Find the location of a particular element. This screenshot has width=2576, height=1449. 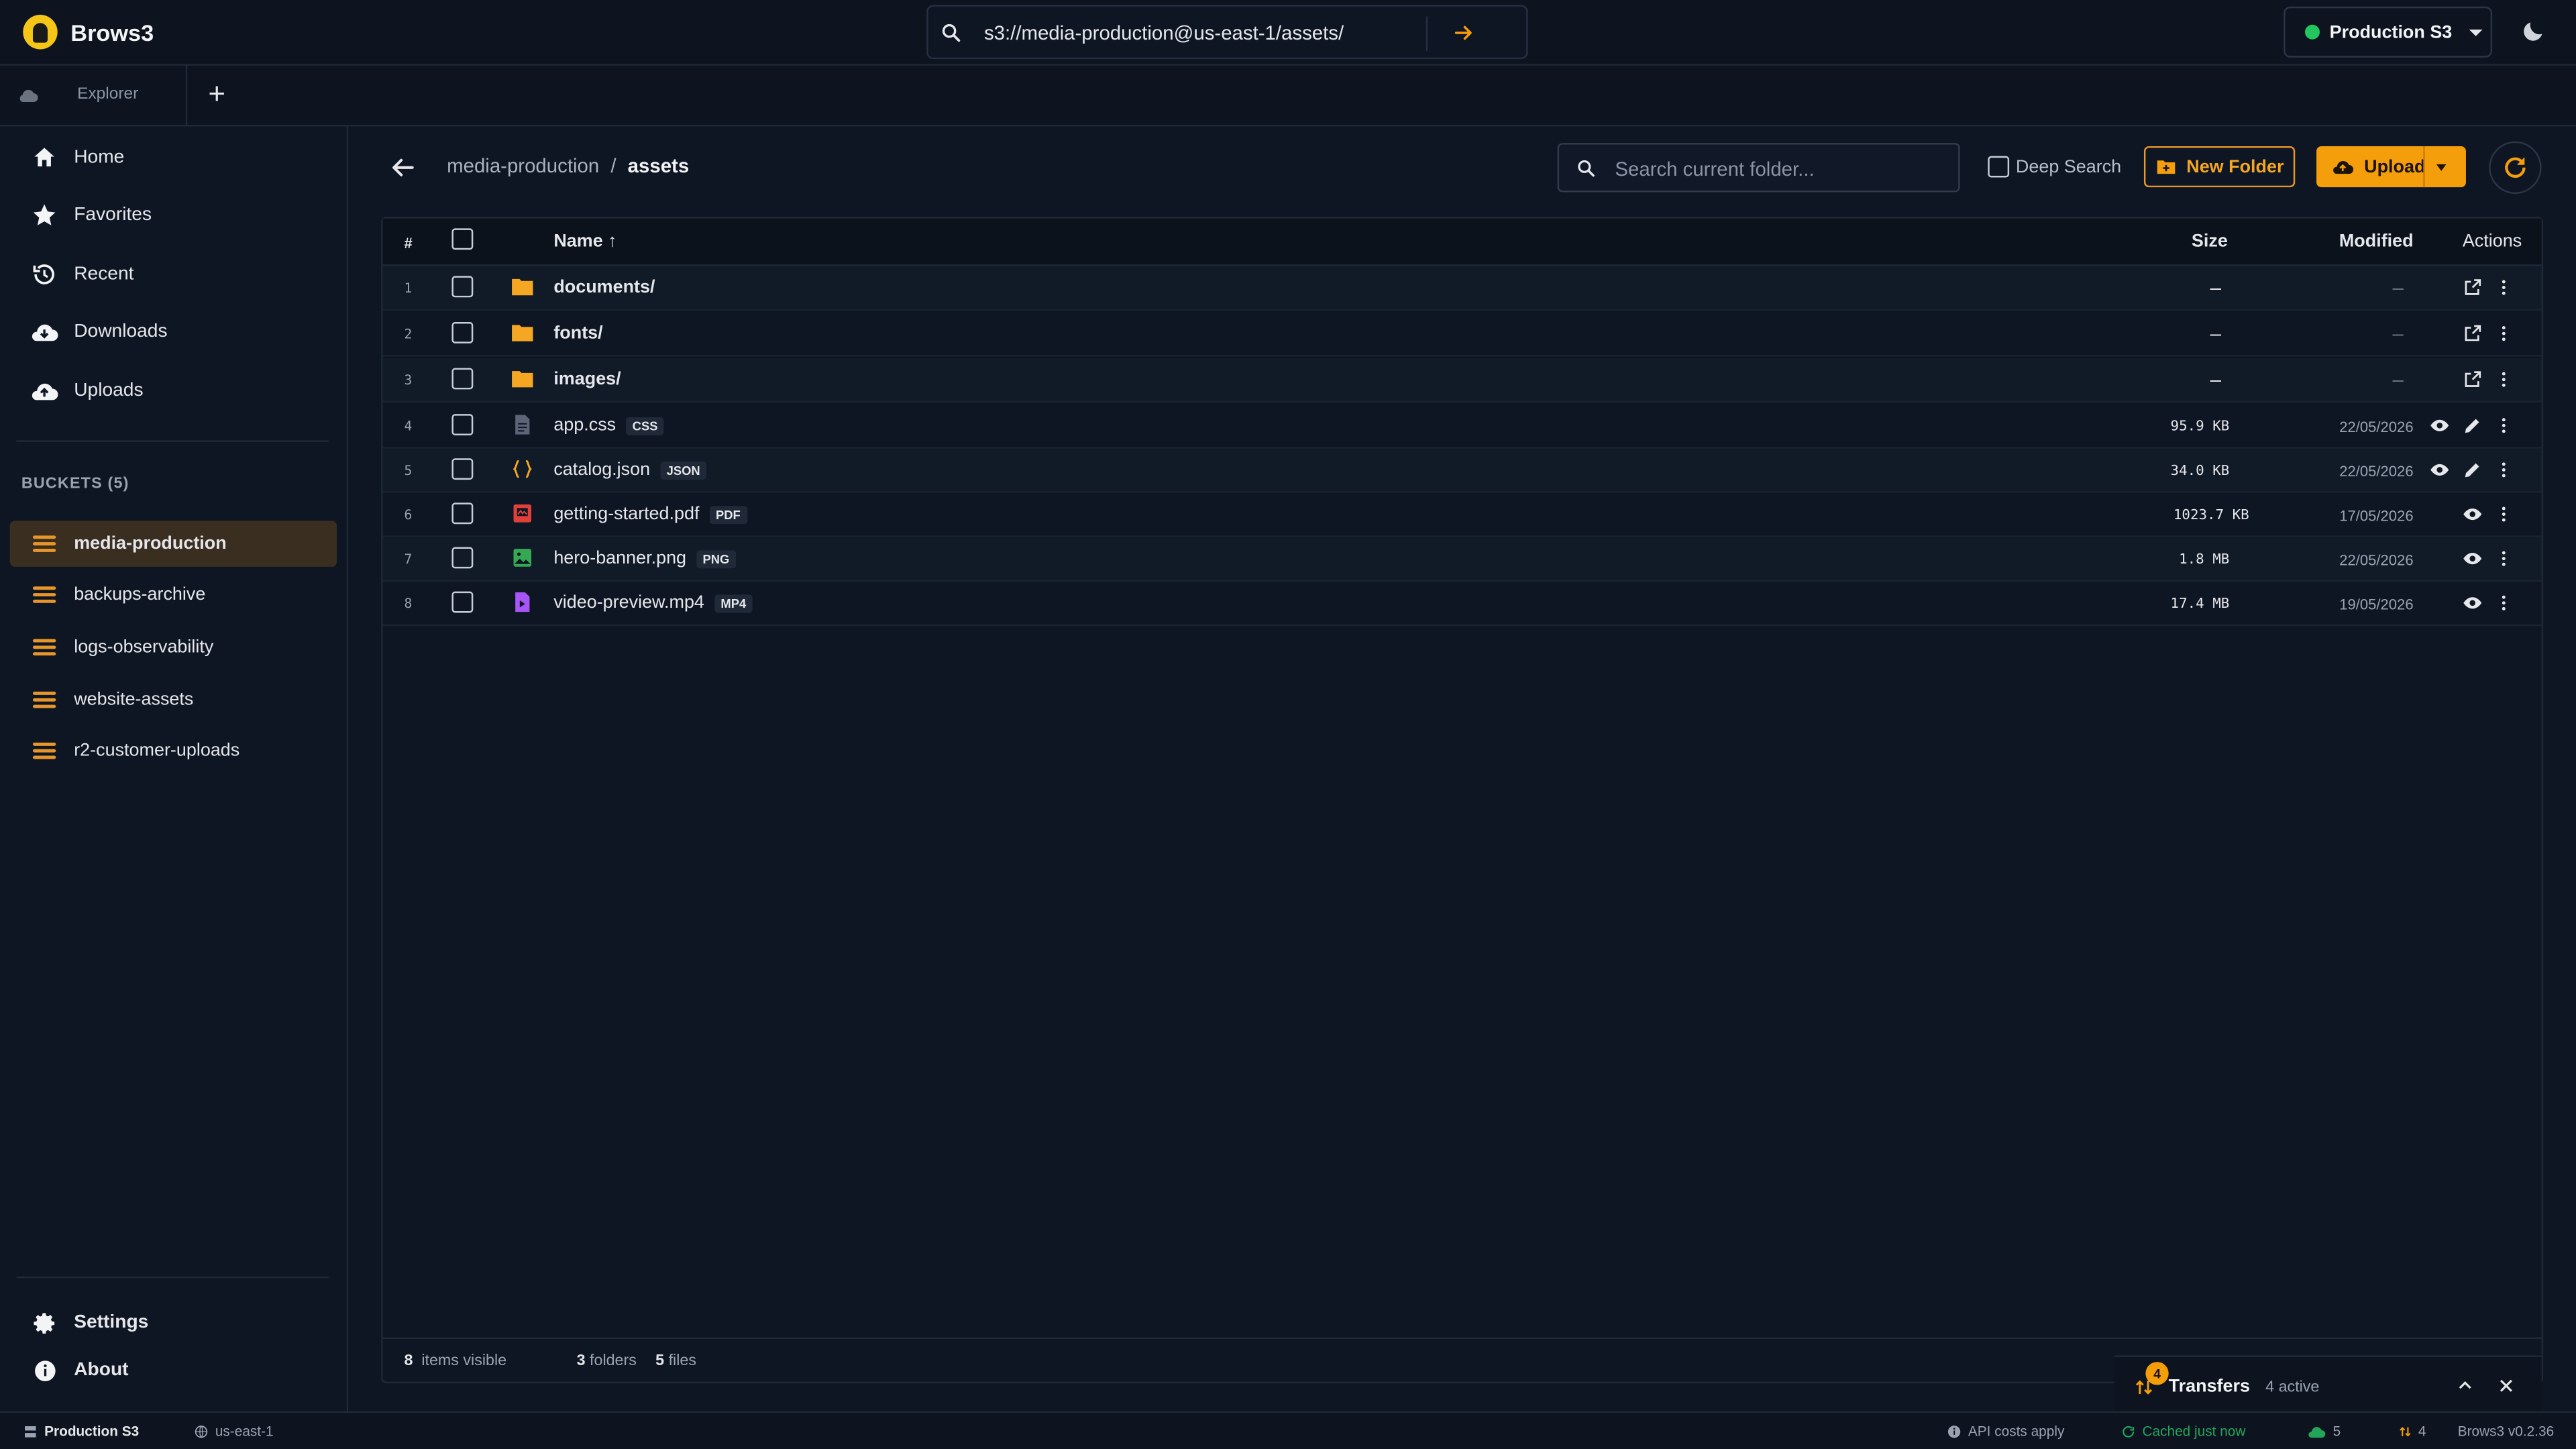

col-num: # is located at coordinates (408, 243).